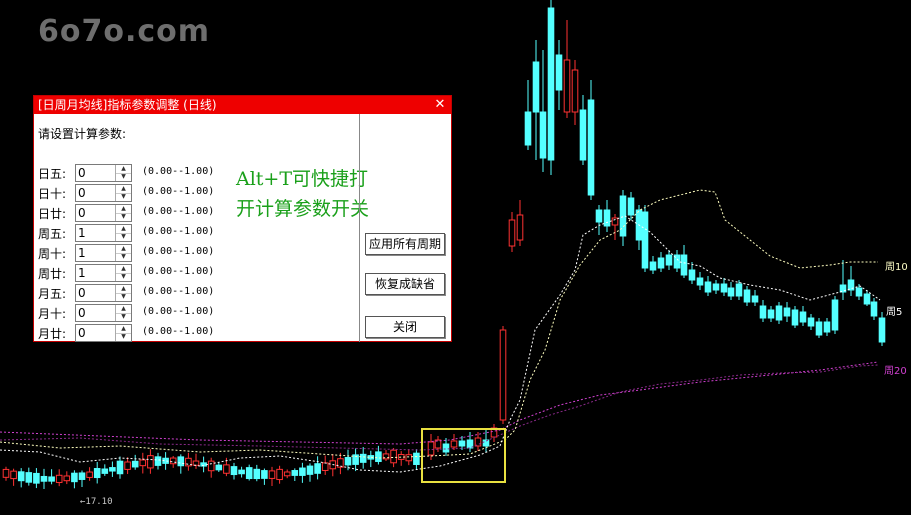 This screenshot has height=515, width=911. I want to click on param-row: 周廿: ▲▼ (0.00--1.00), so click(198, 273).